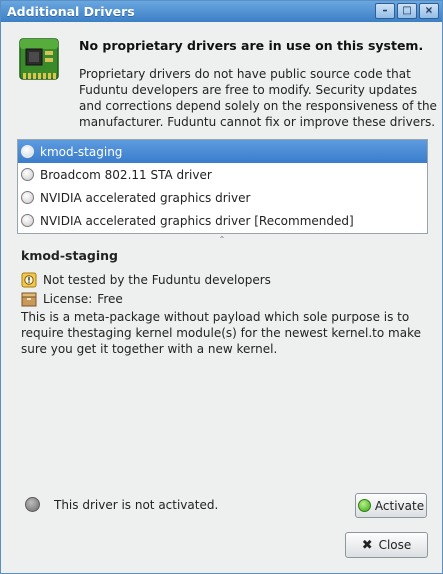 This screenshot has width=443, height=574. I want to click on activate-icon, so click(364, 505).